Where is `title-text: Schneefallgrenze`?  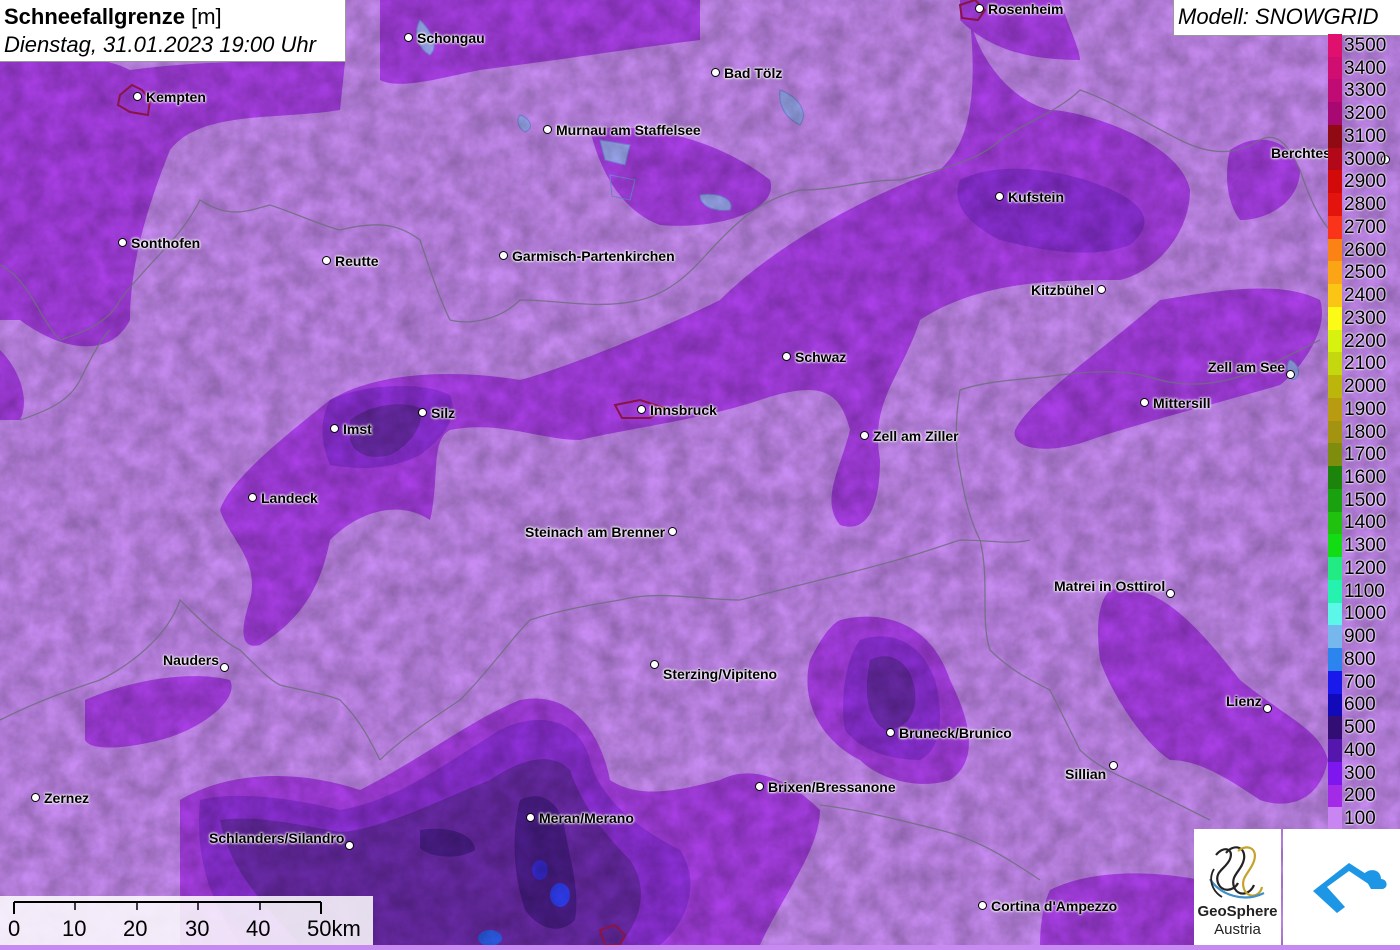 title-text: Schneefallgrenze is located at coordinates (94, 16).